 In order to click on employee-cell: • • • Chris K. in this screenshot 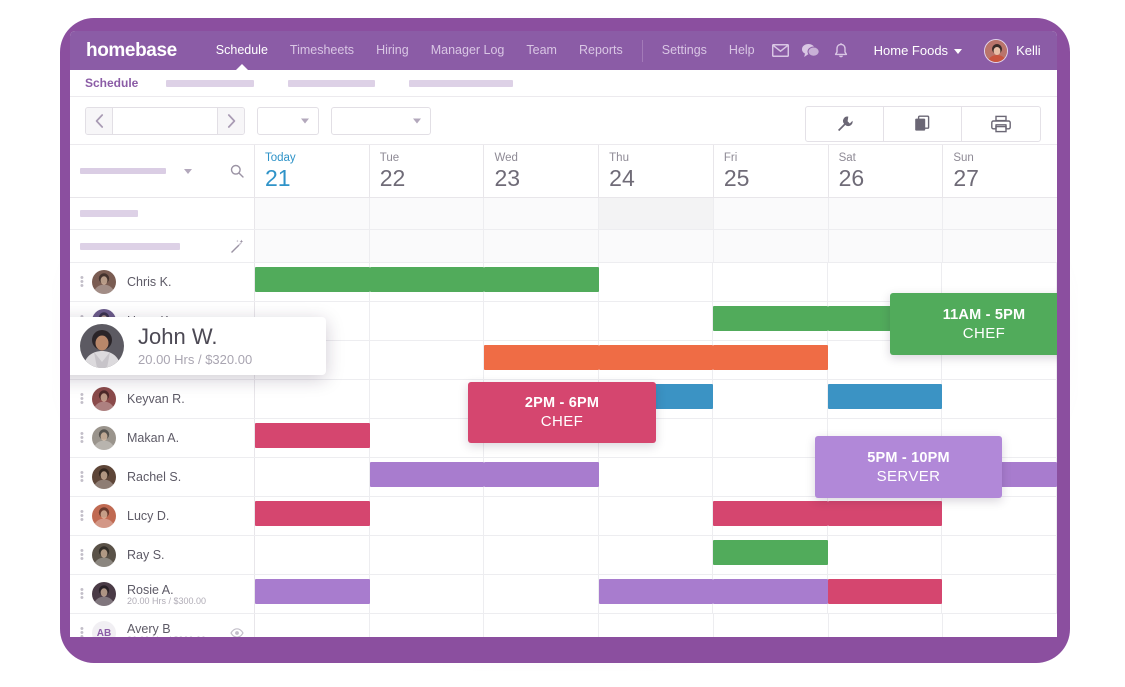, I will do `click(162, 282)`.